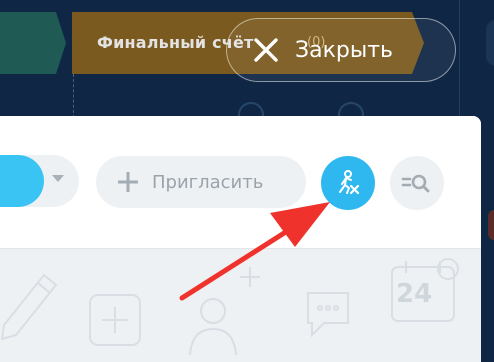 The height and width of the screenshot is (362, 494). I want to click on leave-chat-button, so click(348, 183).